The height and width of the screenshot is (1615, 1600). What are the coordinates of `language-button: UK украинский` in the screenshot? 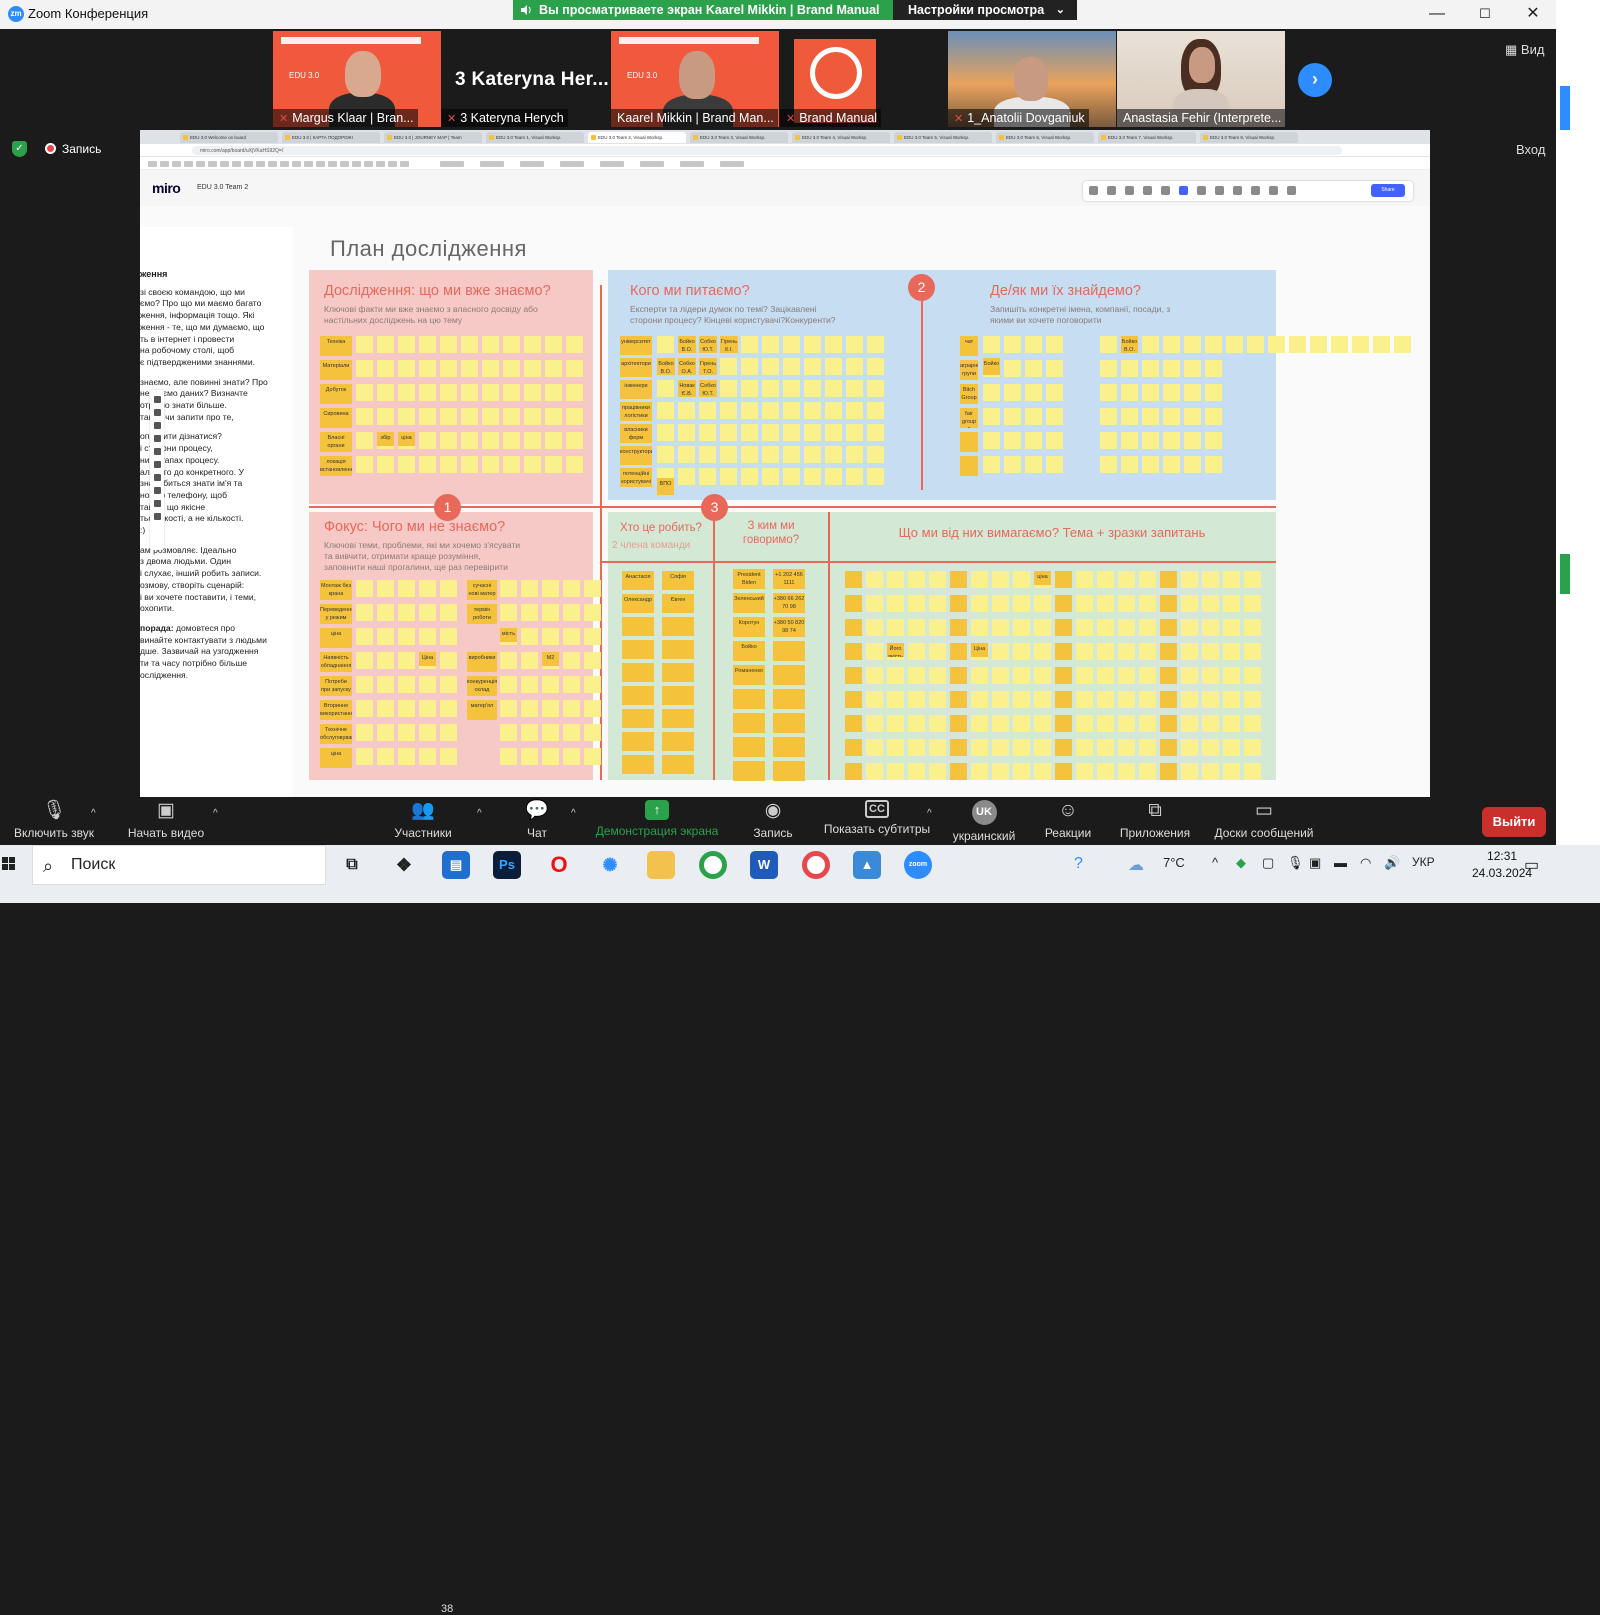 It's located at (984, 821).